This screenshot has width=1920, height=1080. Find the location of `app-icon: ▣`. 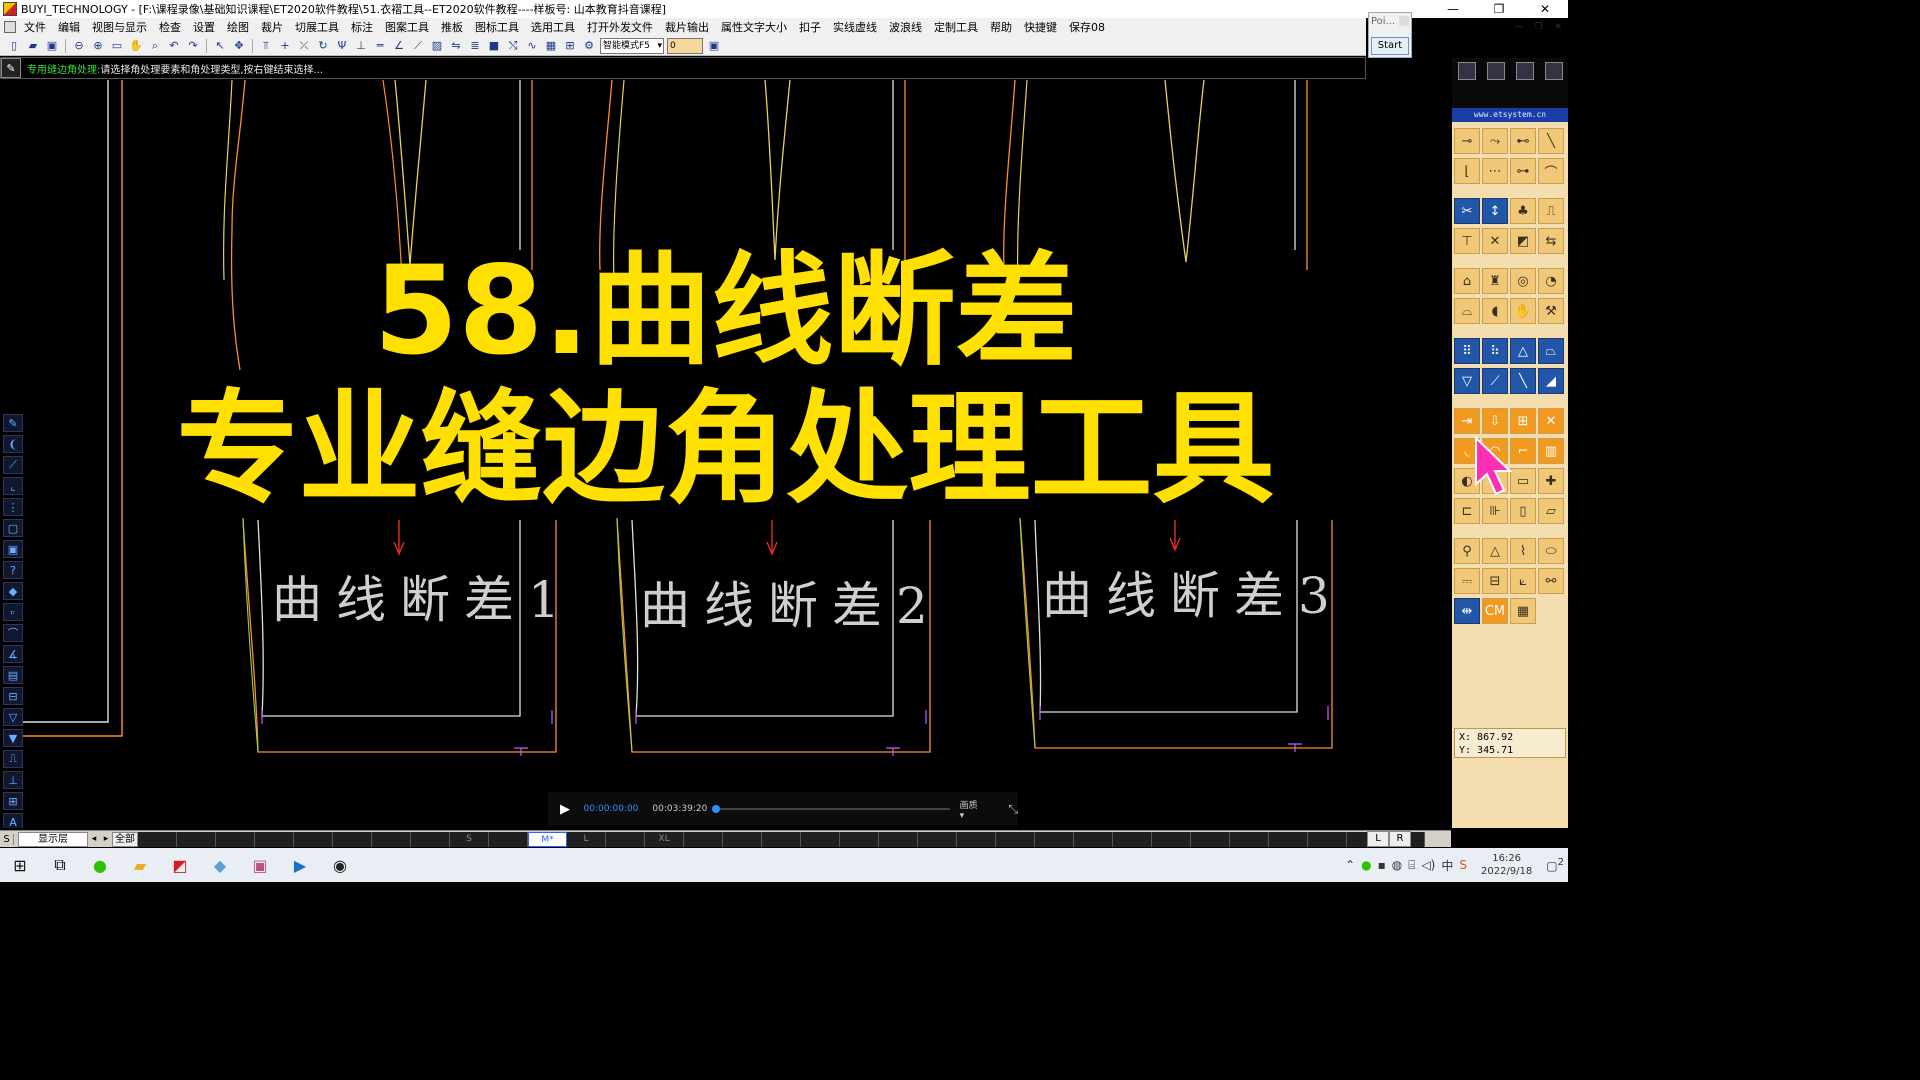

app-icon: ▣ is located at coordinates (260, 865).